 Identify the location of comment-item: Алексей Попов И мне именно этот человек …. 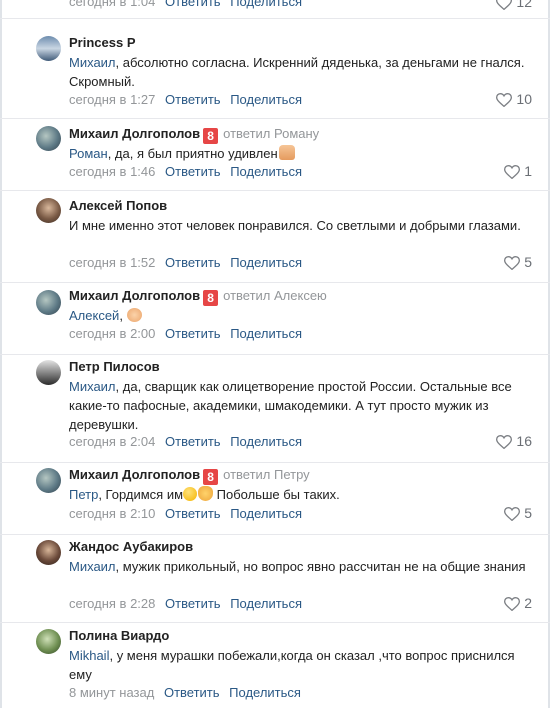
(275, 236).